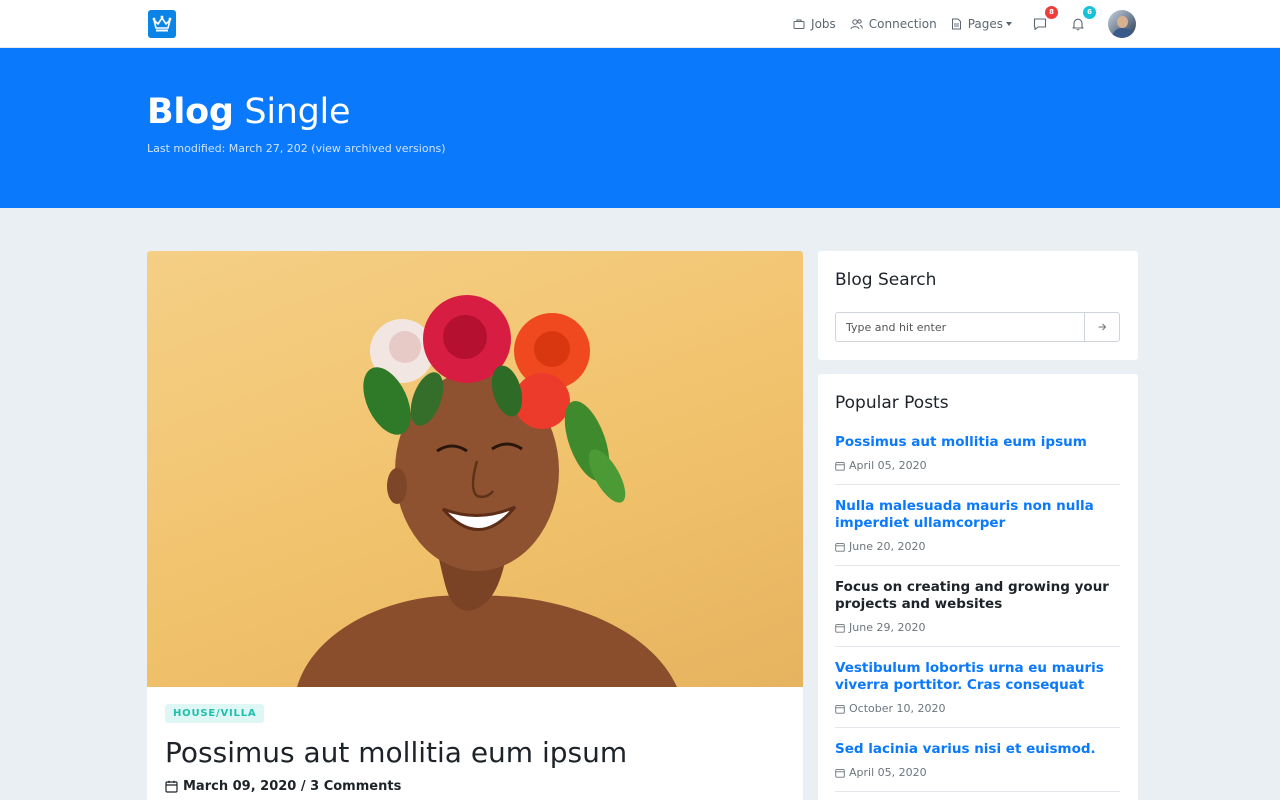 Image resolution: width=1280 pixels, height=800 pixels. I want to click on bell-icon, so click(1078, 24).